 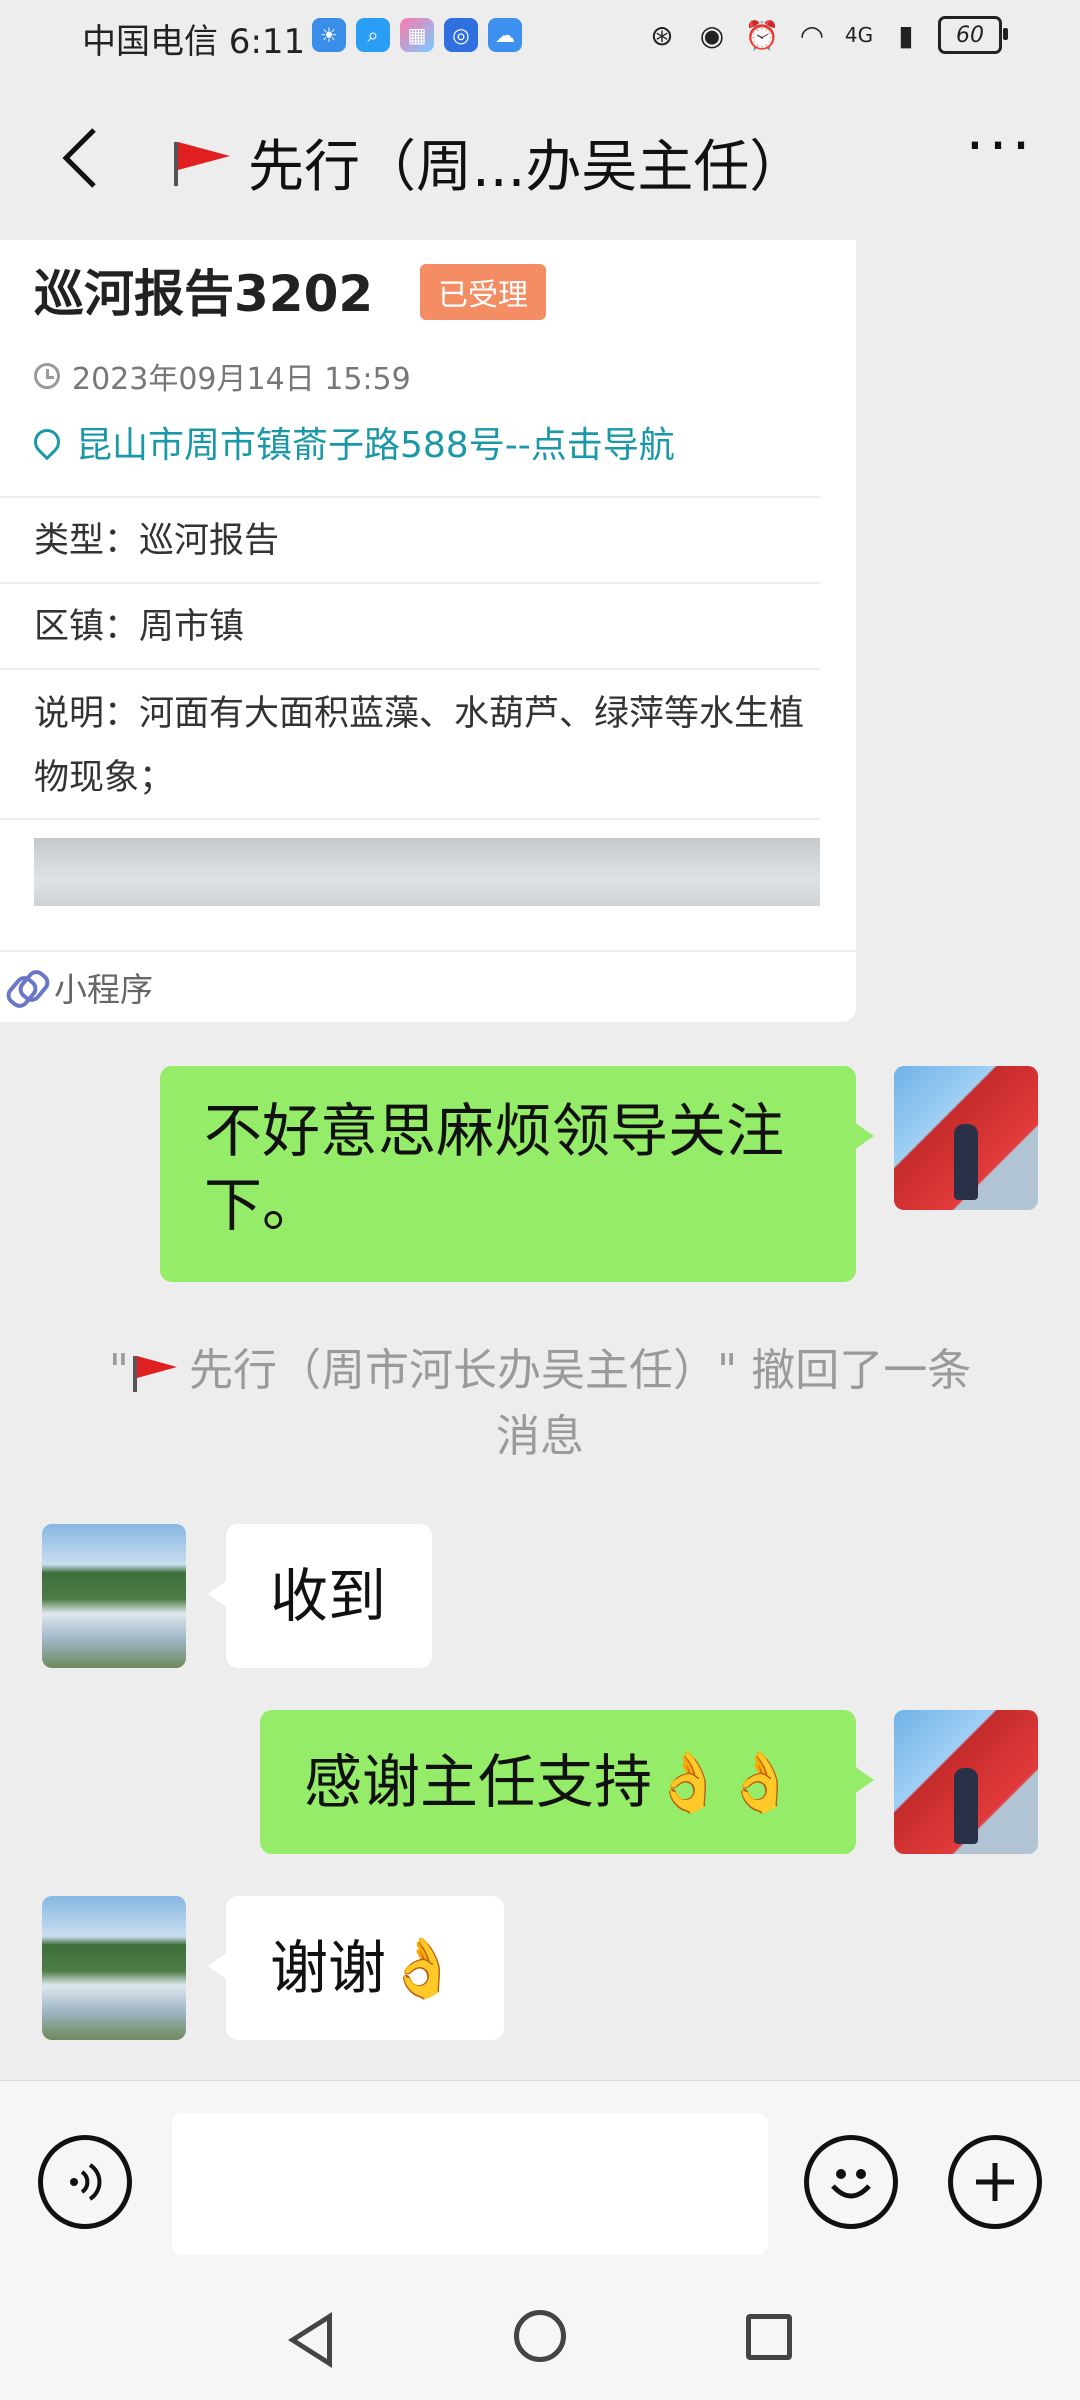 What do you see at coordinates (762, 35) in the screenshot?
I see `alarm-icon: ⏰` at bounding box center [762, 35].